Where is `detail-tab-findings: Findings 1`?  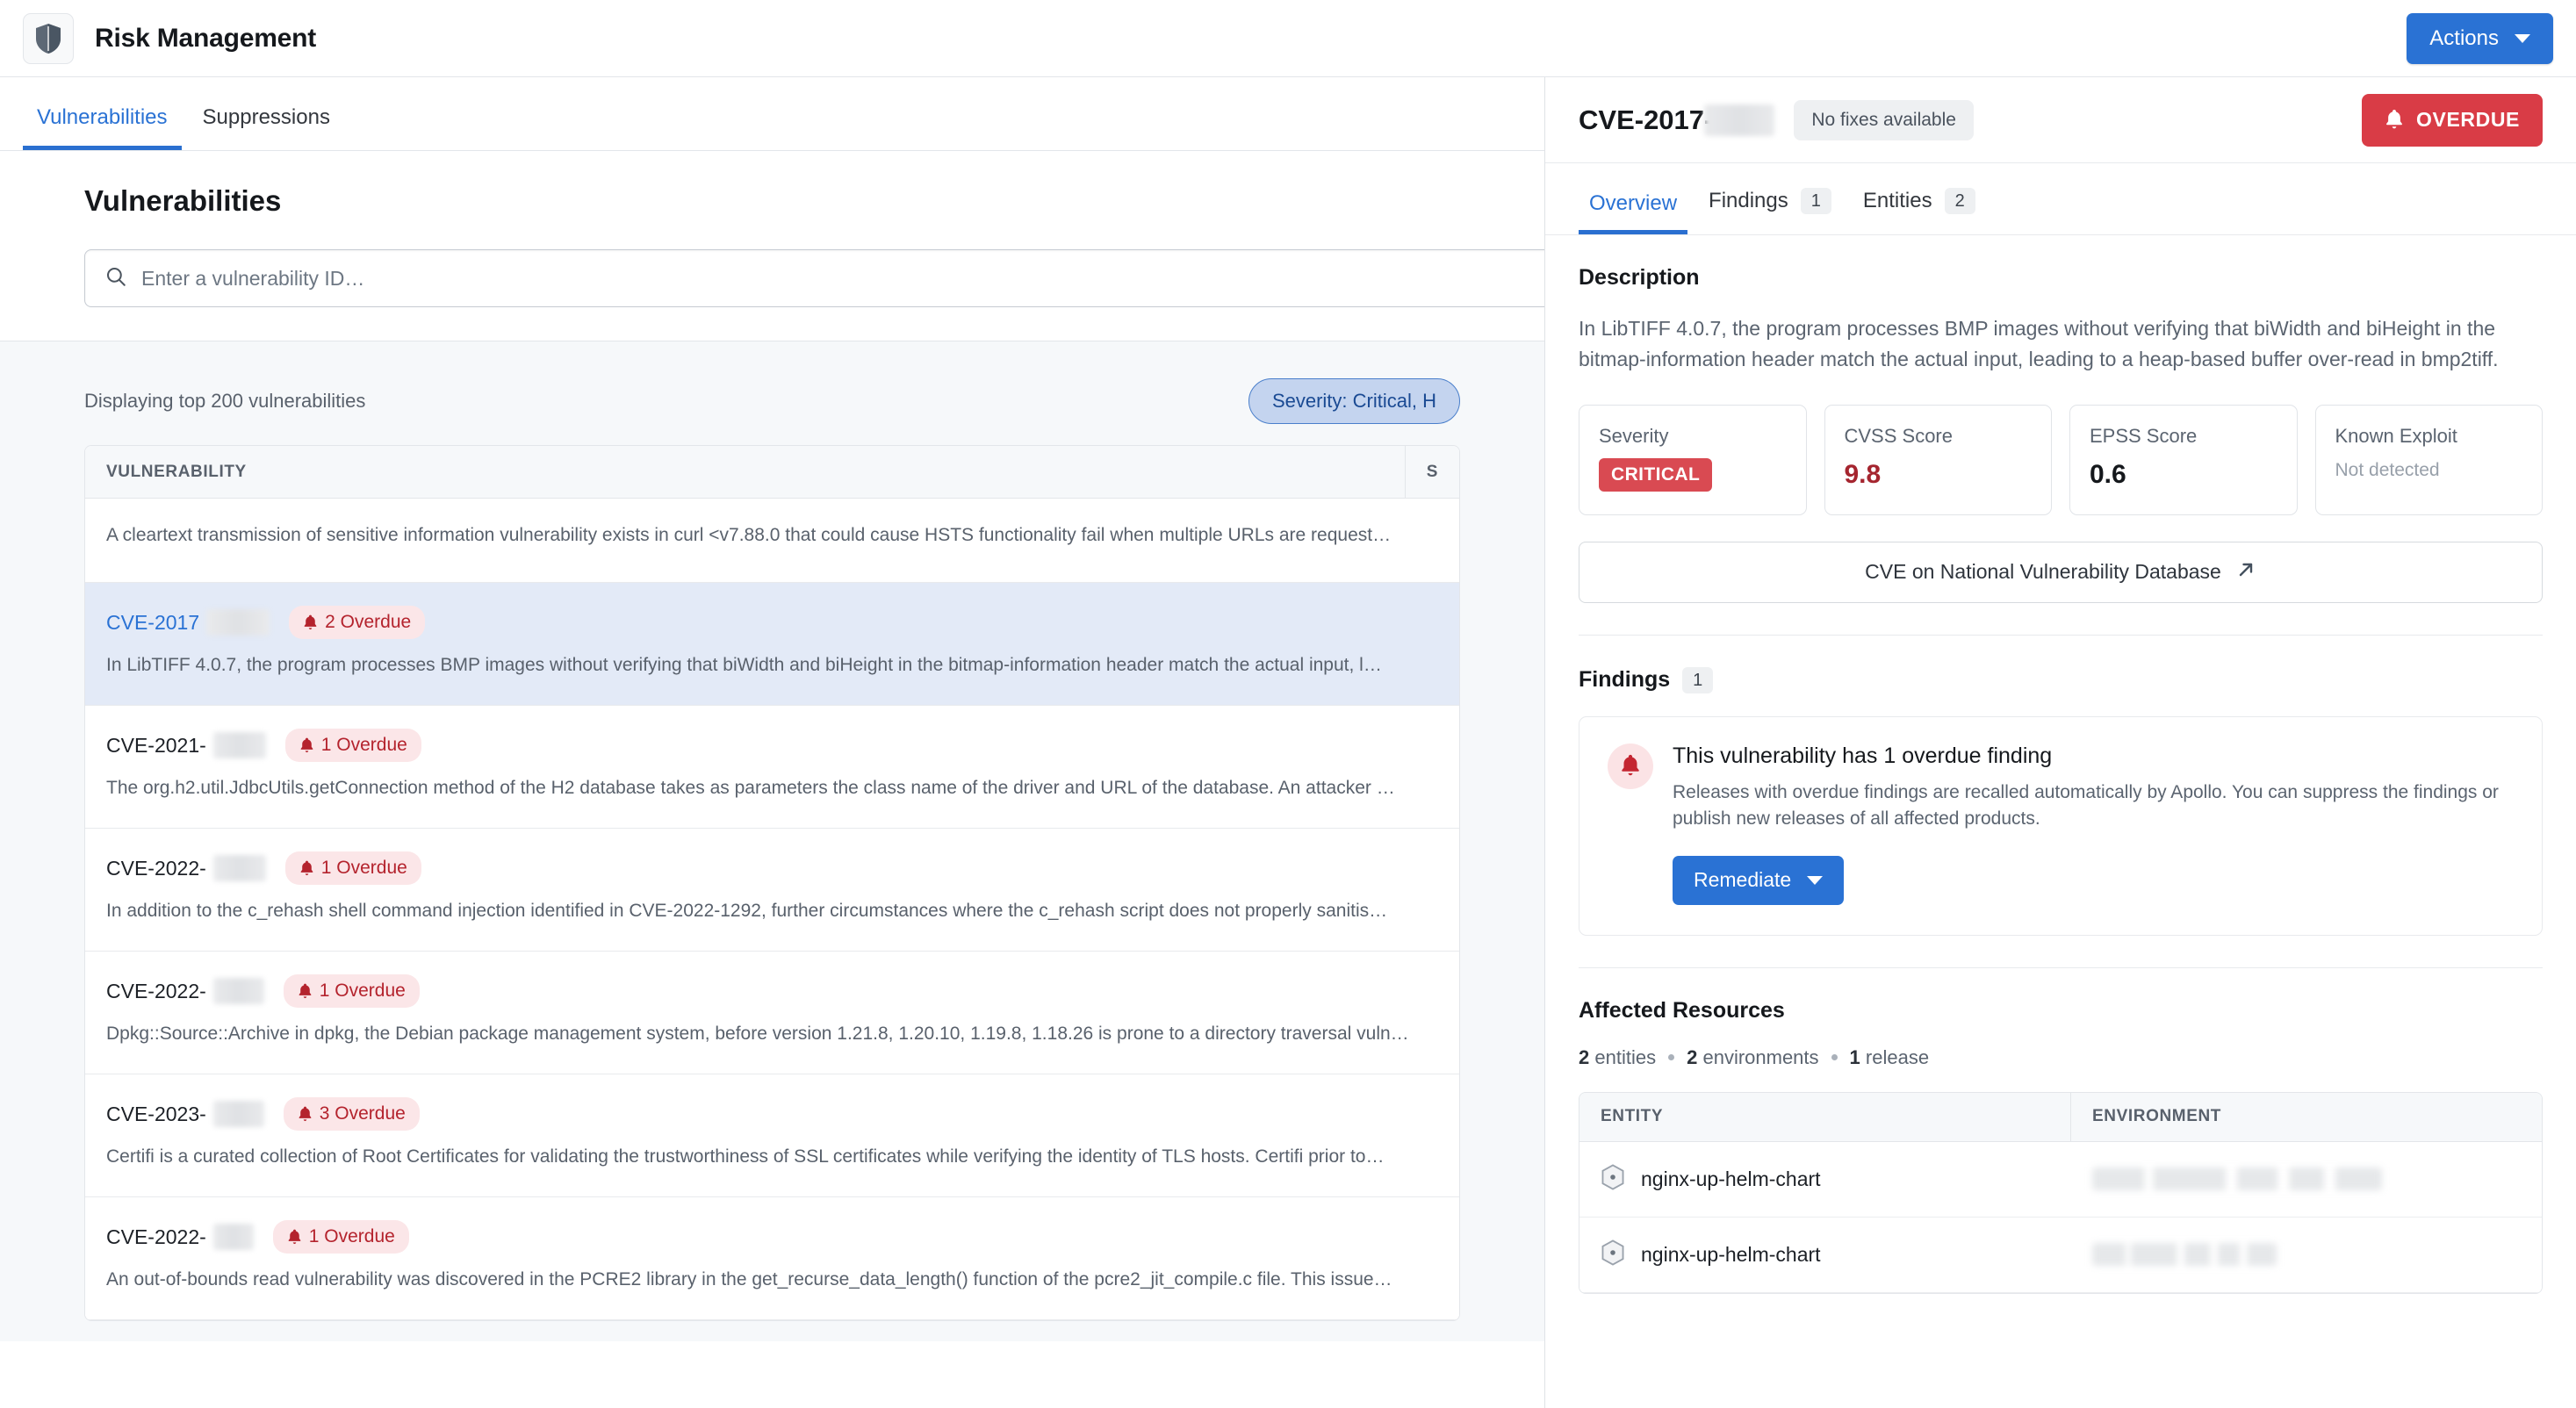 detail-tab-findings: Findings 1 is located at coordinates (1770, 211).